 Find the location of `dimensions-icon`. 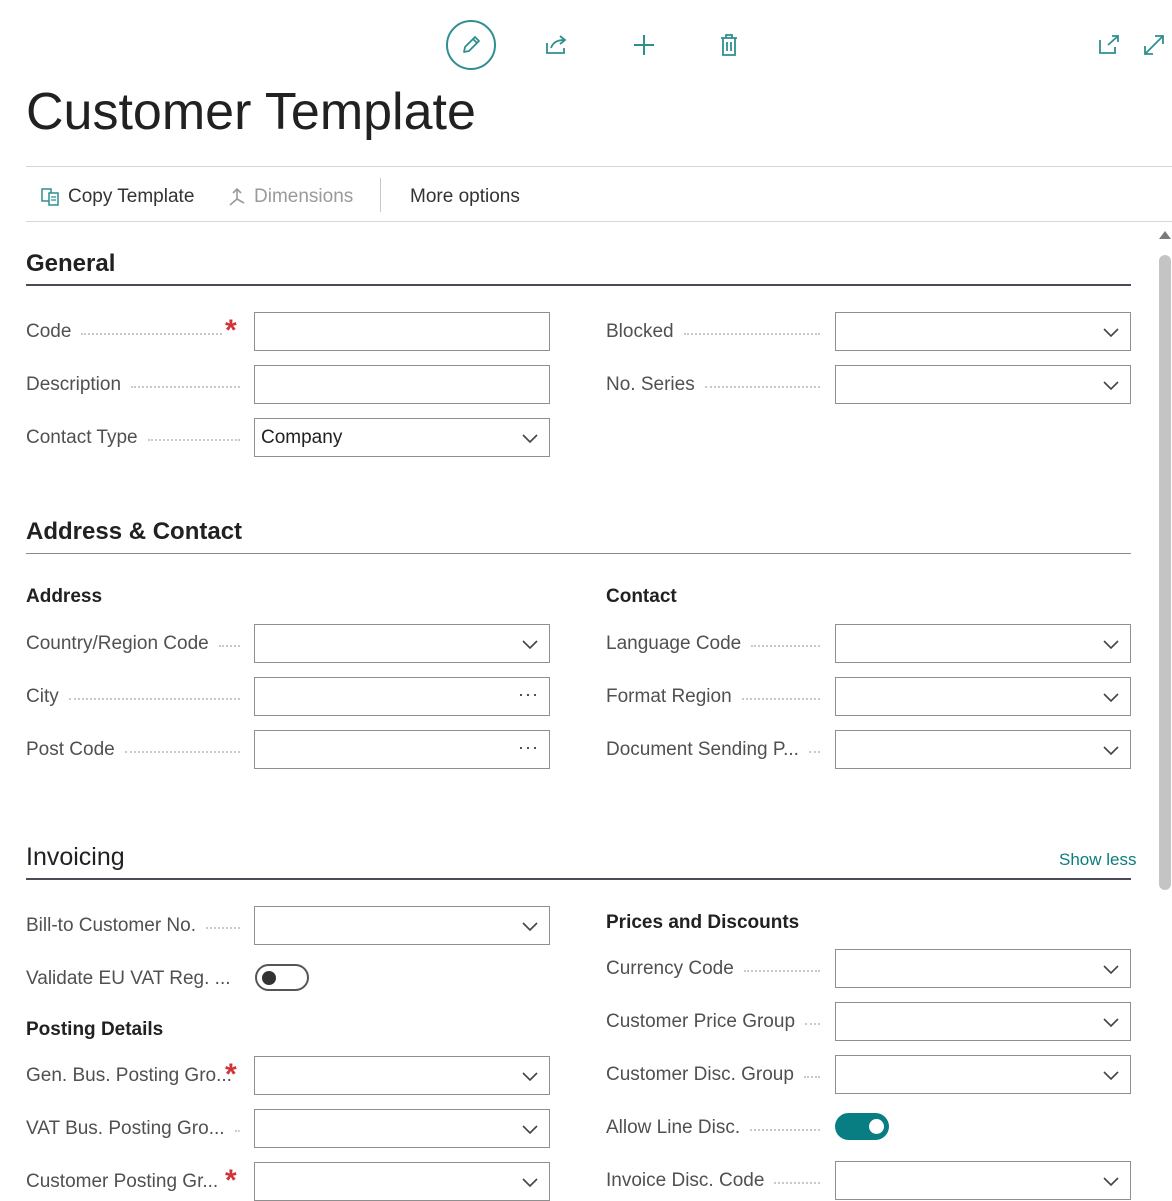

dimensions-icon is located at coordinates (237, 197).